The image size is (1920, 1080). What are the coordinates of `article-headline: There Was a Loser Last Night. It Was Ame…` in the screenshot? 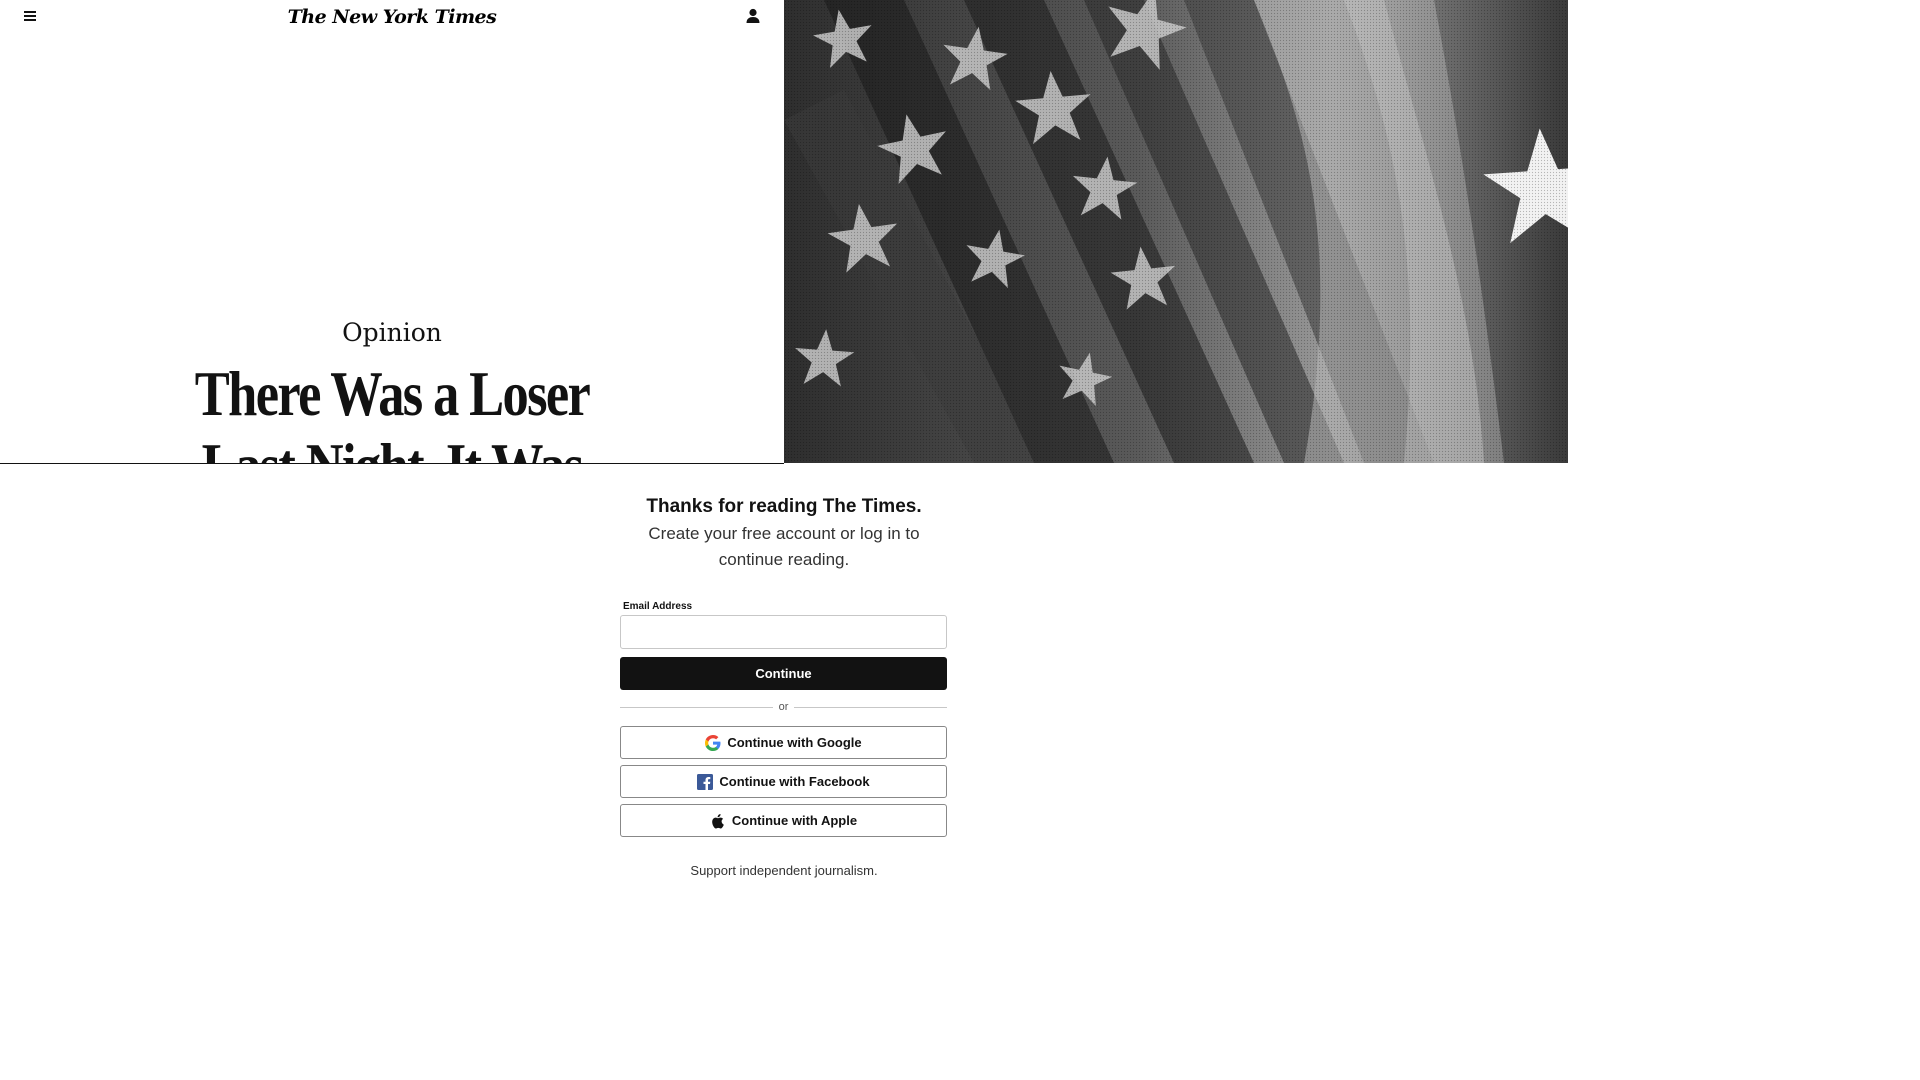 It's located at (392, 410).